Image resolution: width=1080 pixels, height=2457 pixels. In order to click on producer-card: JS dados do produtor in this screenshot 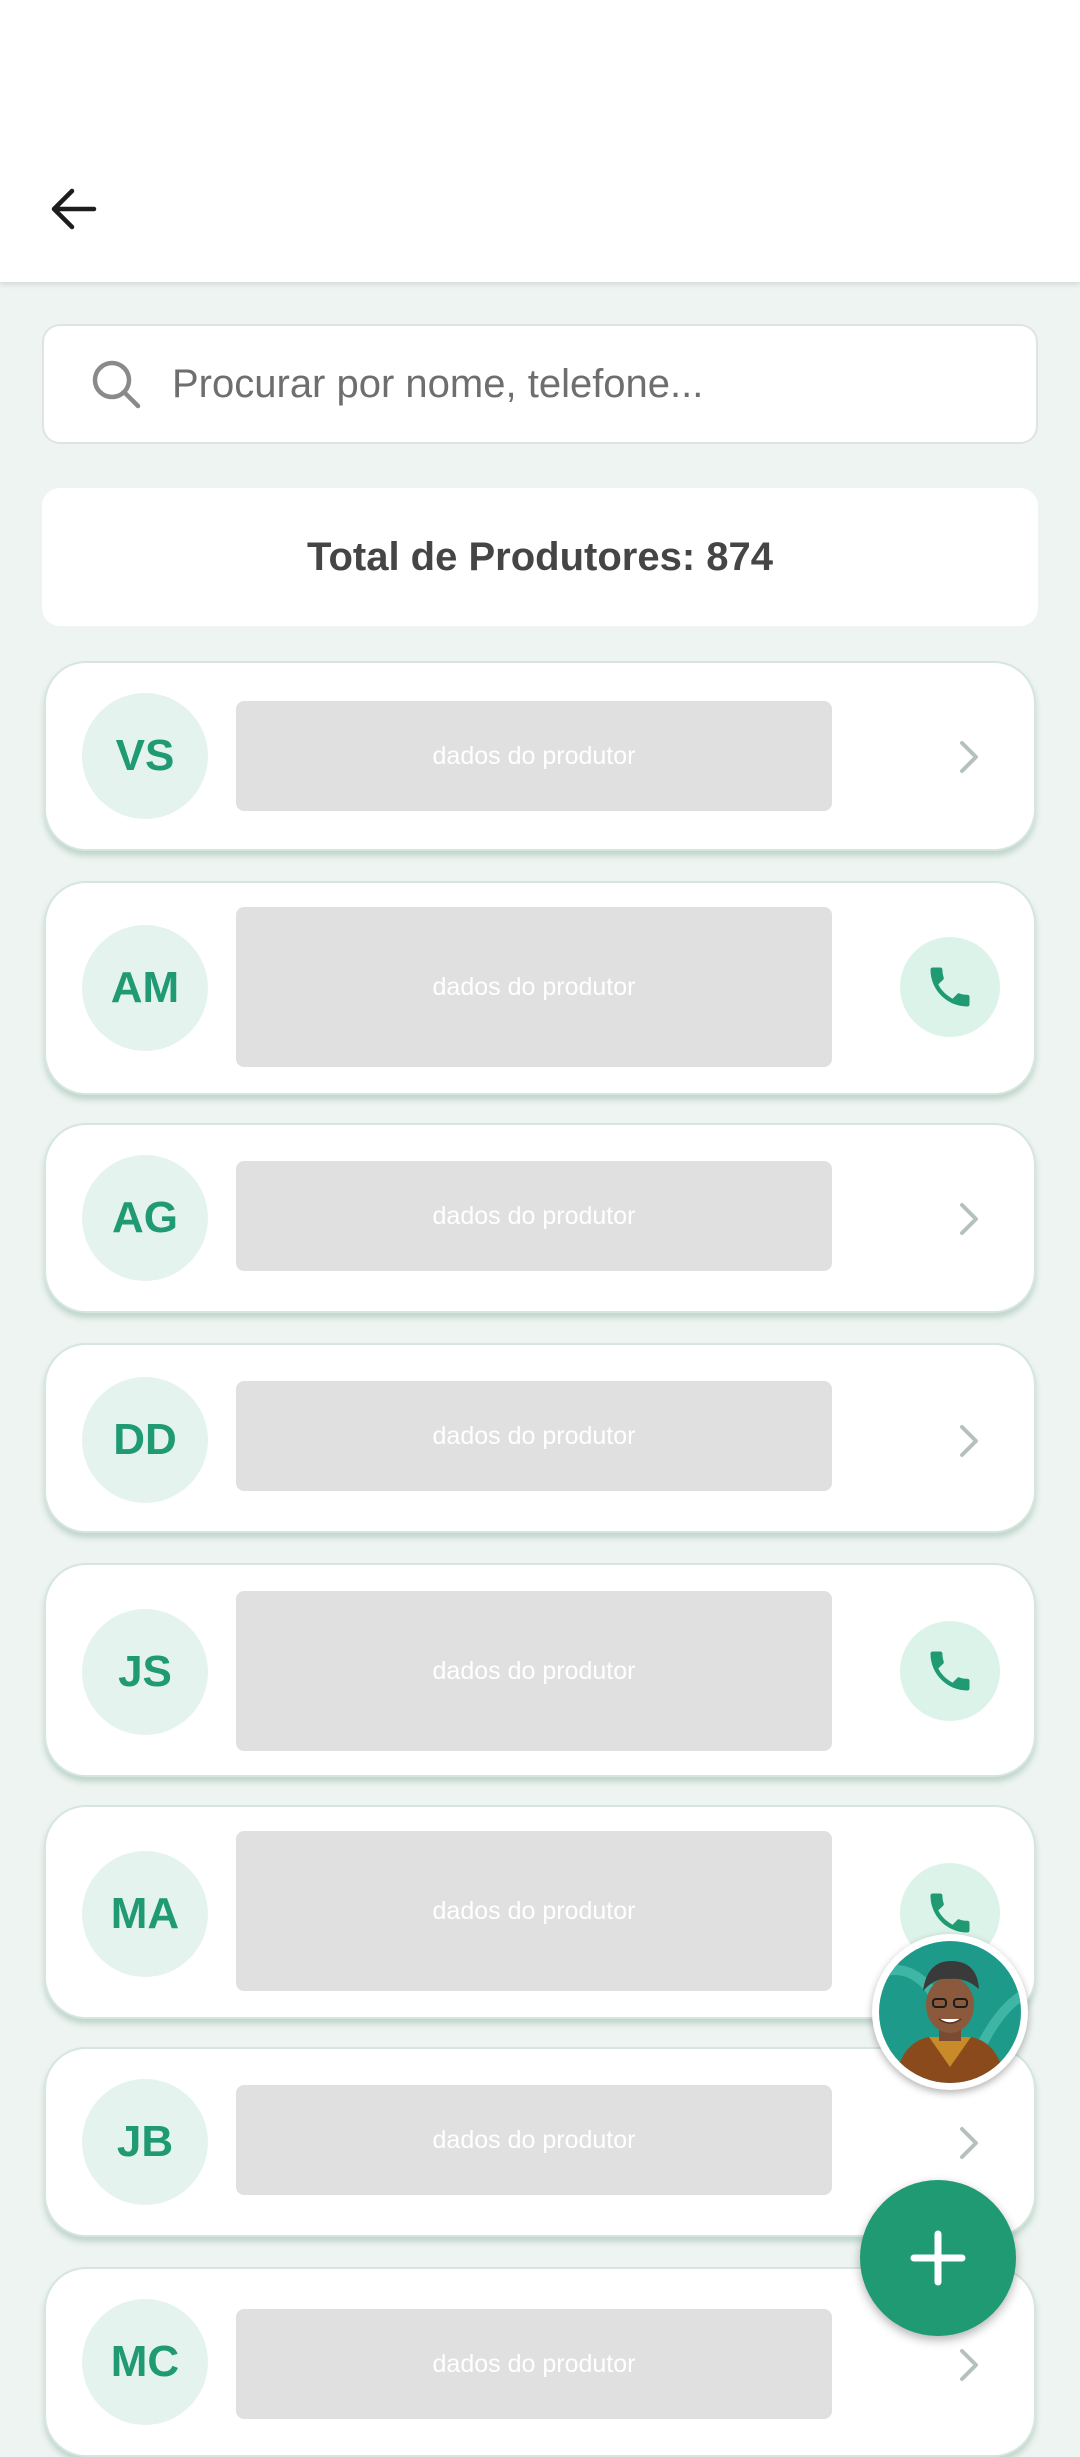, I will do `click(540, 1670)`.